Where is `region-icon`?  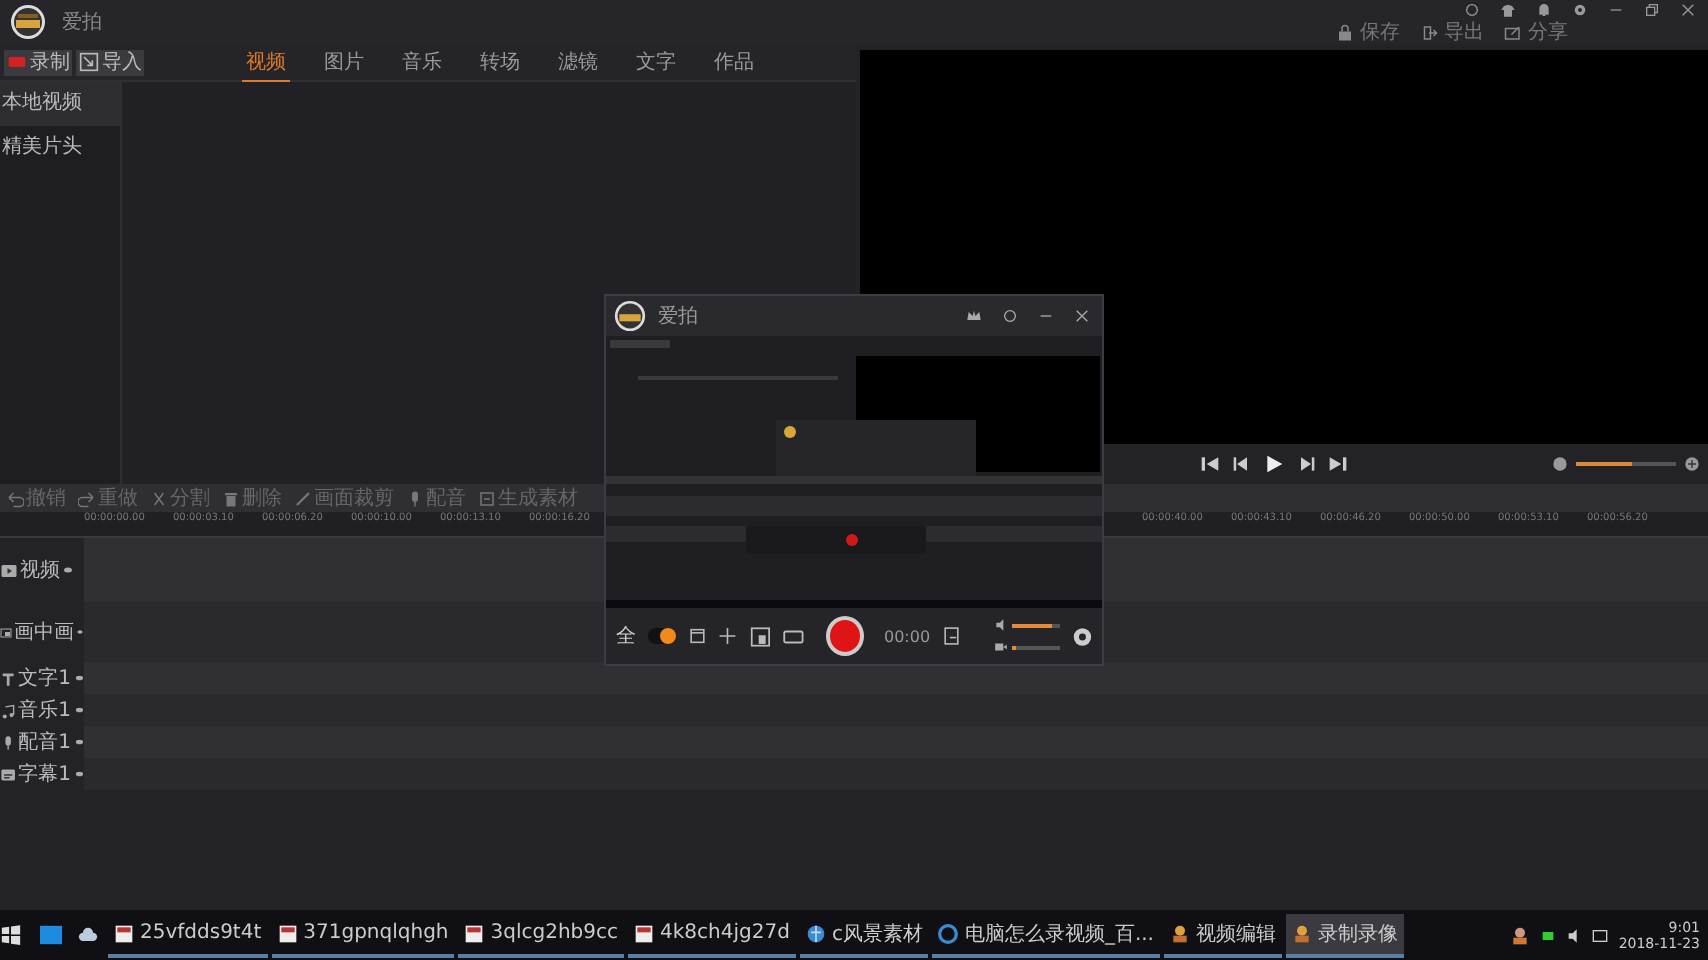 region-icon is located at coordinates (760, 636).